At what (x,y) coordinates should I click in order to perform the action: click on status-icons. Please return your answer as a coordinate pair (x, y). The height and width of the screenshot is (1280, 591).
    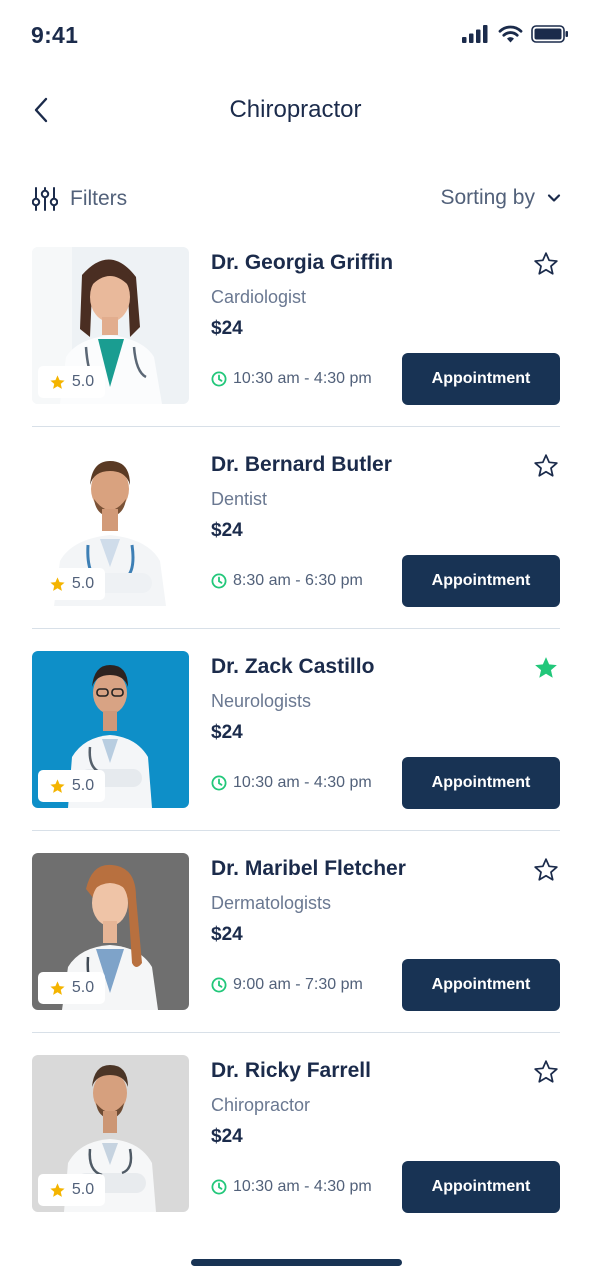
    Looking at the image, I should click on (515, 34).